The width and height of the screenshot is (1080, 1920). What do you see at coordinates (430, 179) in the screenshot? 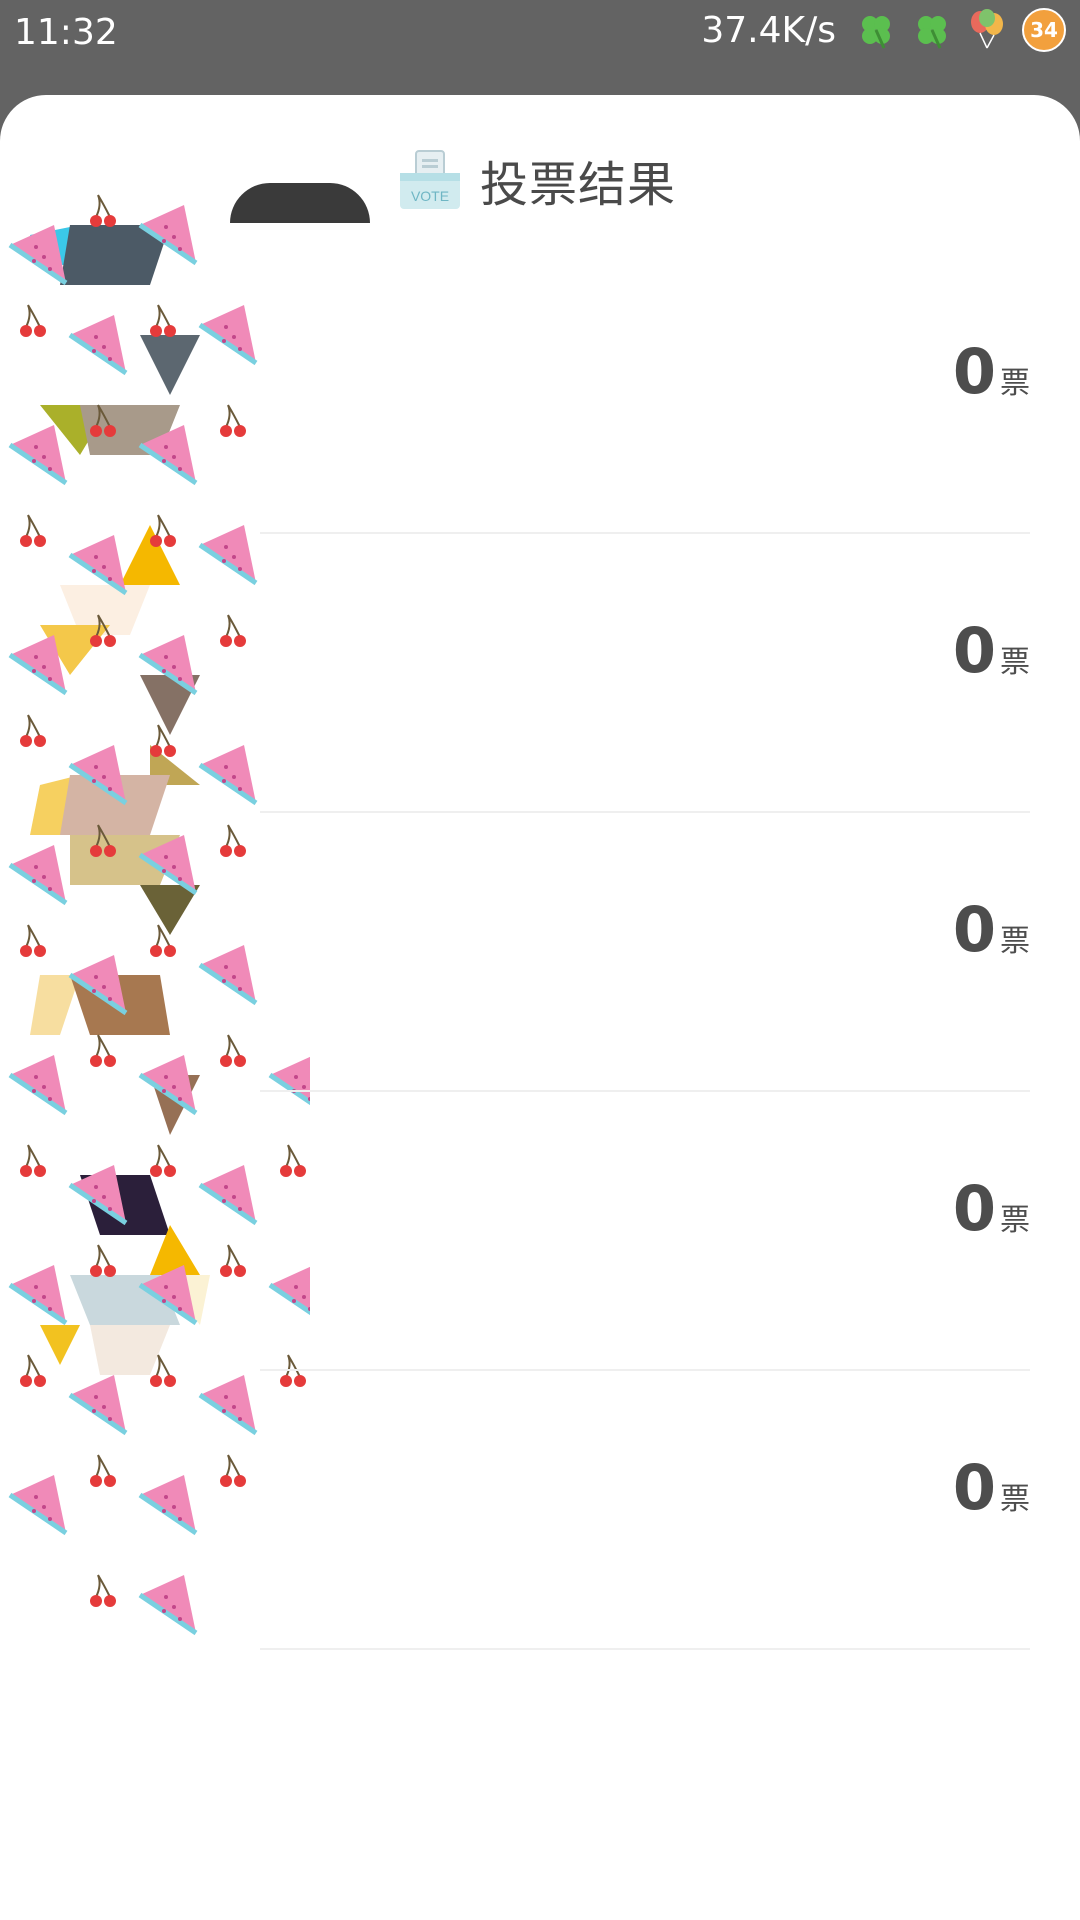
I see `vote-box-icon: VOTE` at bounding box center [430, 179].